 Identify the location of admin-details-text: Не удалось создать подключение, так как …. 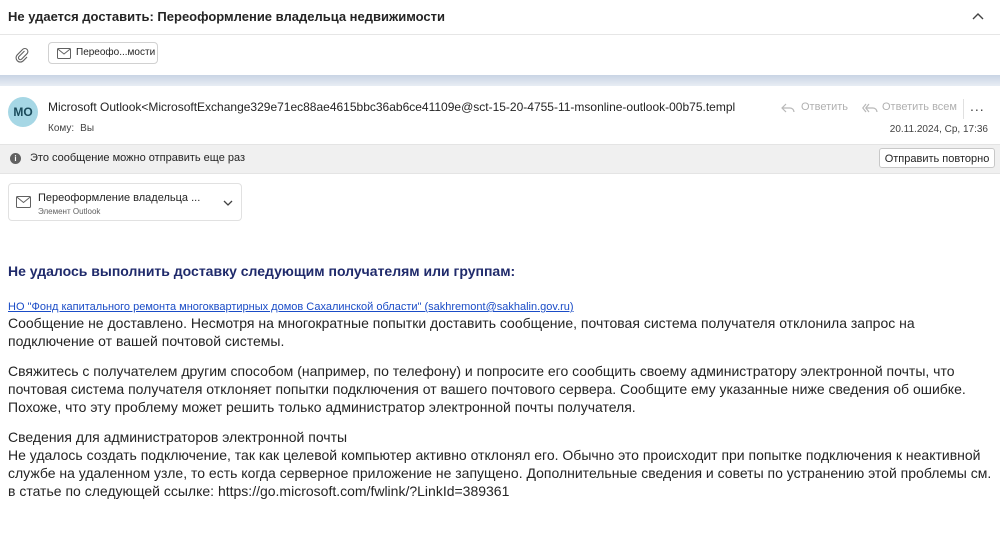
(500, 473).